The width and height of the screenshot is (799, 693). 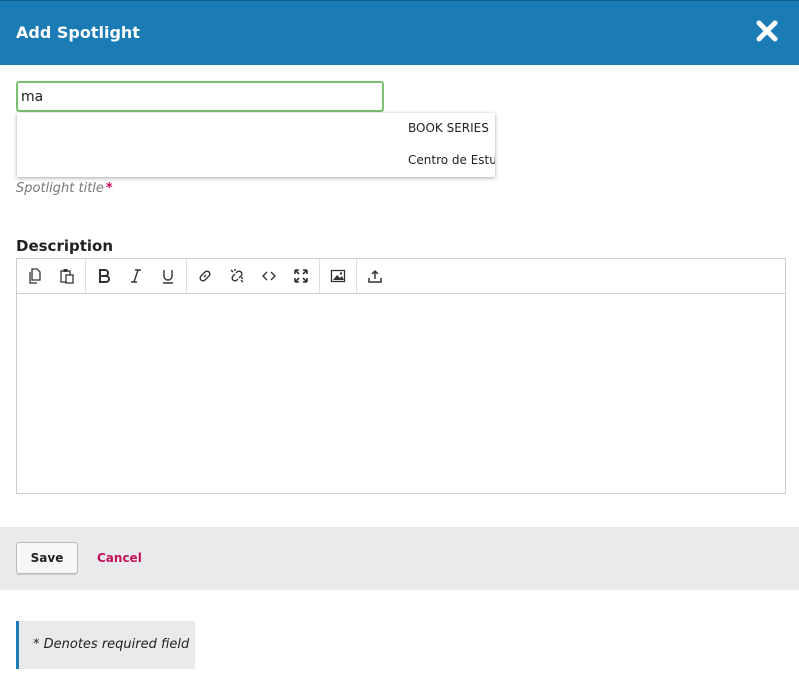 I want to click on dialog-footer: Save Cancel, so click(x=399, y=558).